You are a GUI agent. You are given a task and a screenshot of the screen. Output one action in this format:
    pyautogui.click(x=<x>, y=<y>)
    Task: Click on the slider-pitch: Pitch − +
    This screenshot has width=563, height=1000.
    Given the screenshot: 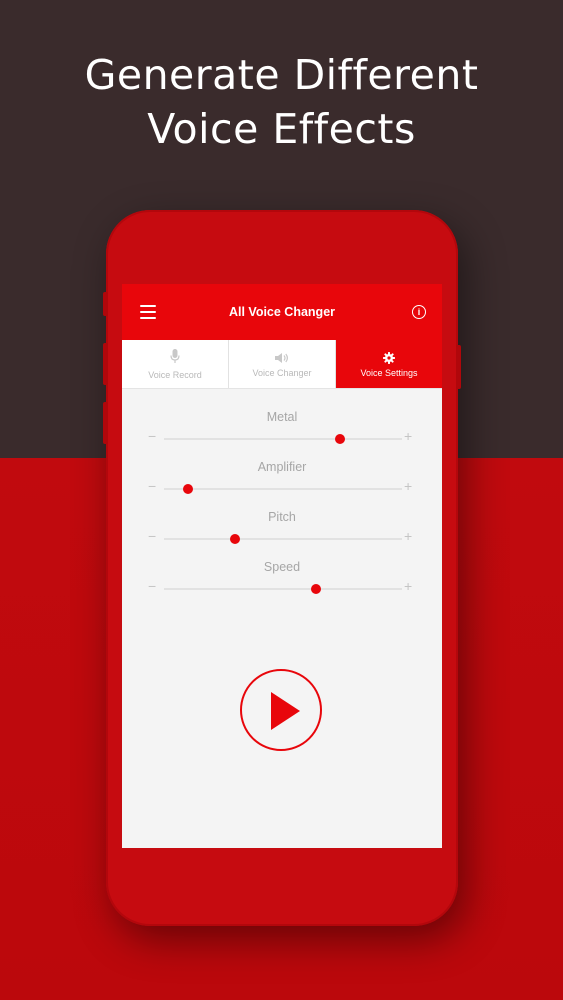 What is the action you would take?
    pyautogui.click(x=282, y=530)
    